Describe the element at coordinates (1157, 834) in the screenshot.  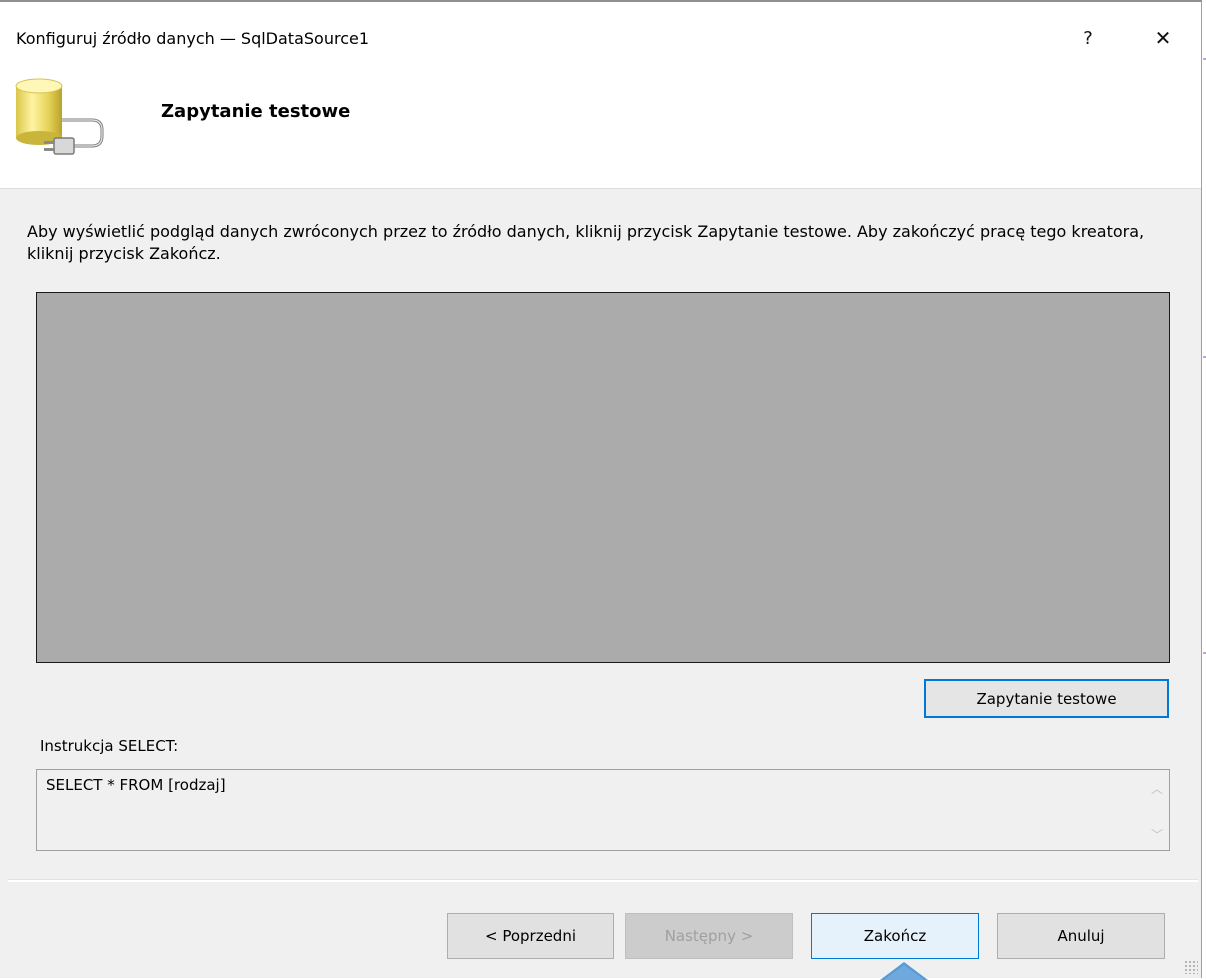
I see `scroll-down-icon: ﹀` at that location.